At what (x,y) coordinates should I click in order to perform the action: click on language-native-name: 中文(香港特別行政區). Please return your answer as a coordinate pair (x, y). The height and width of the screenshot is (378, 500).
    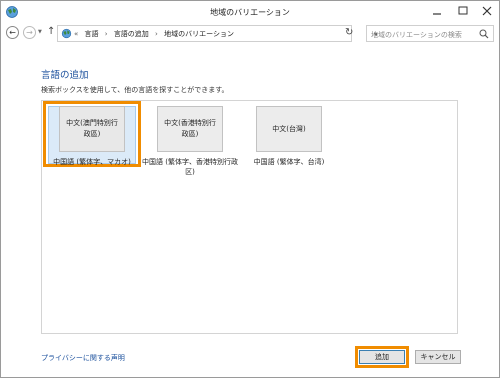
    Looking at the image, I should click on (190, 128).